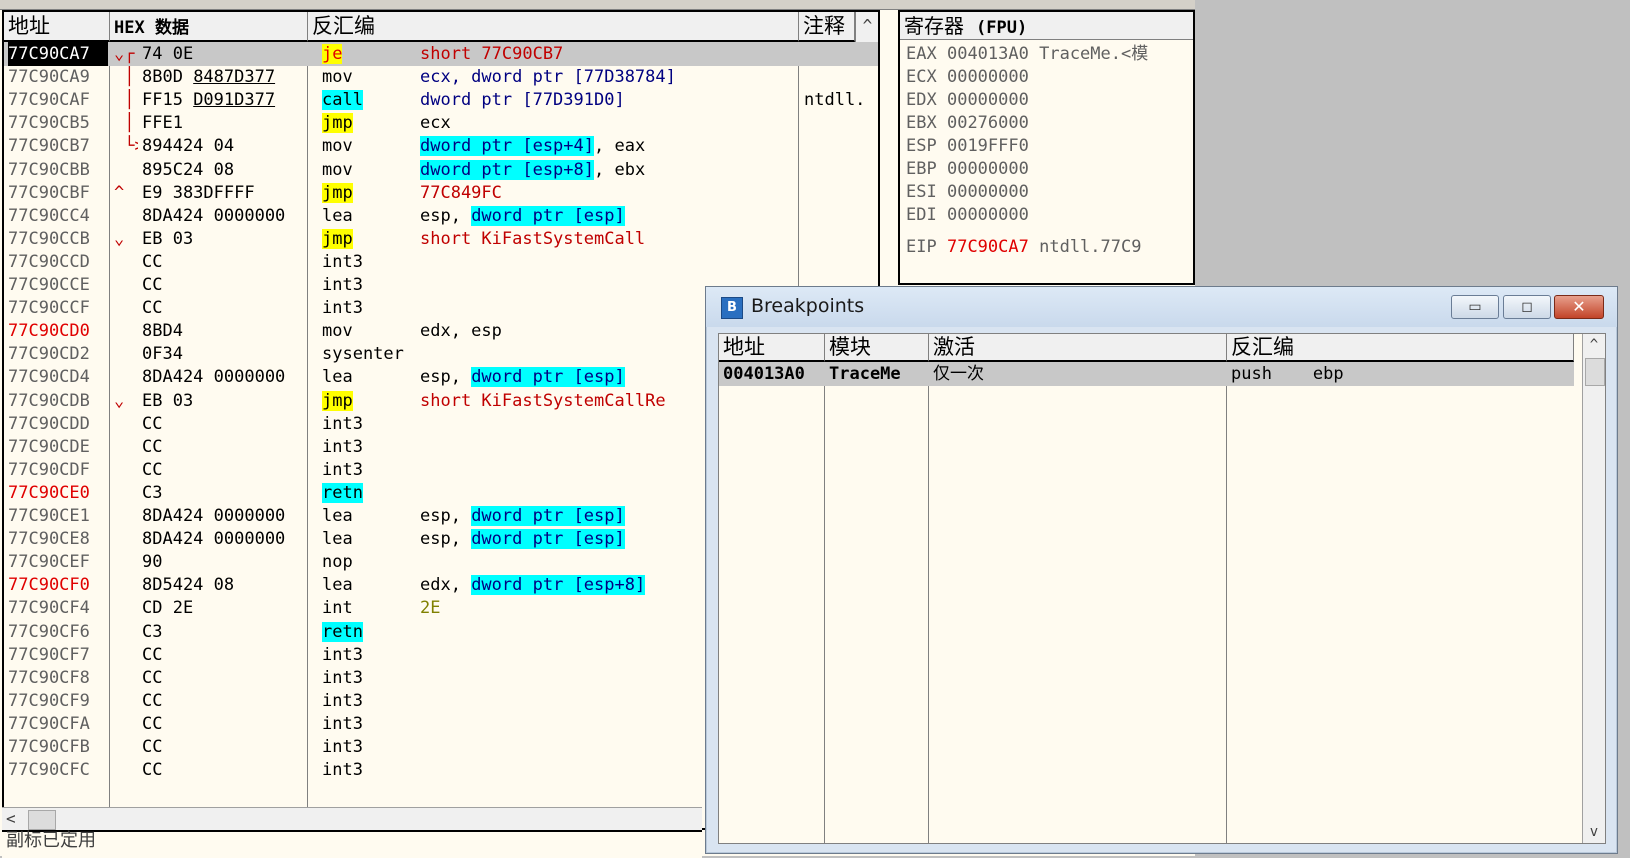 Image resolution: width=1630 pixels, height=858 pixels. Describe the element at coordinates (827, 27) in the screenshot. I see `col-header-comment: 注释` at that location.